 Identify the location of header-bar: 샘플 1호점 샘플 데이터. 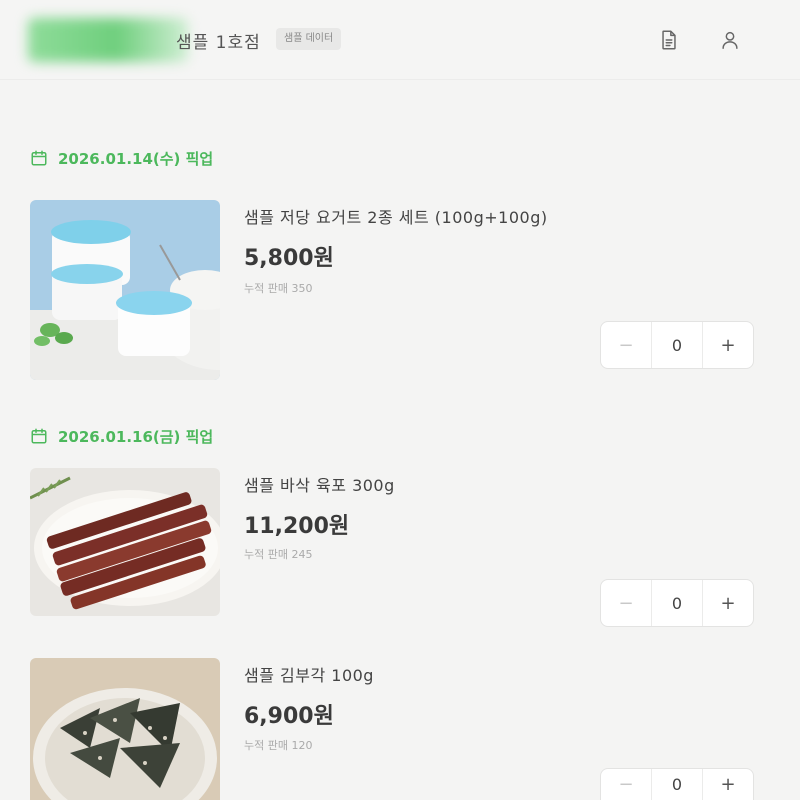
(400, 40).